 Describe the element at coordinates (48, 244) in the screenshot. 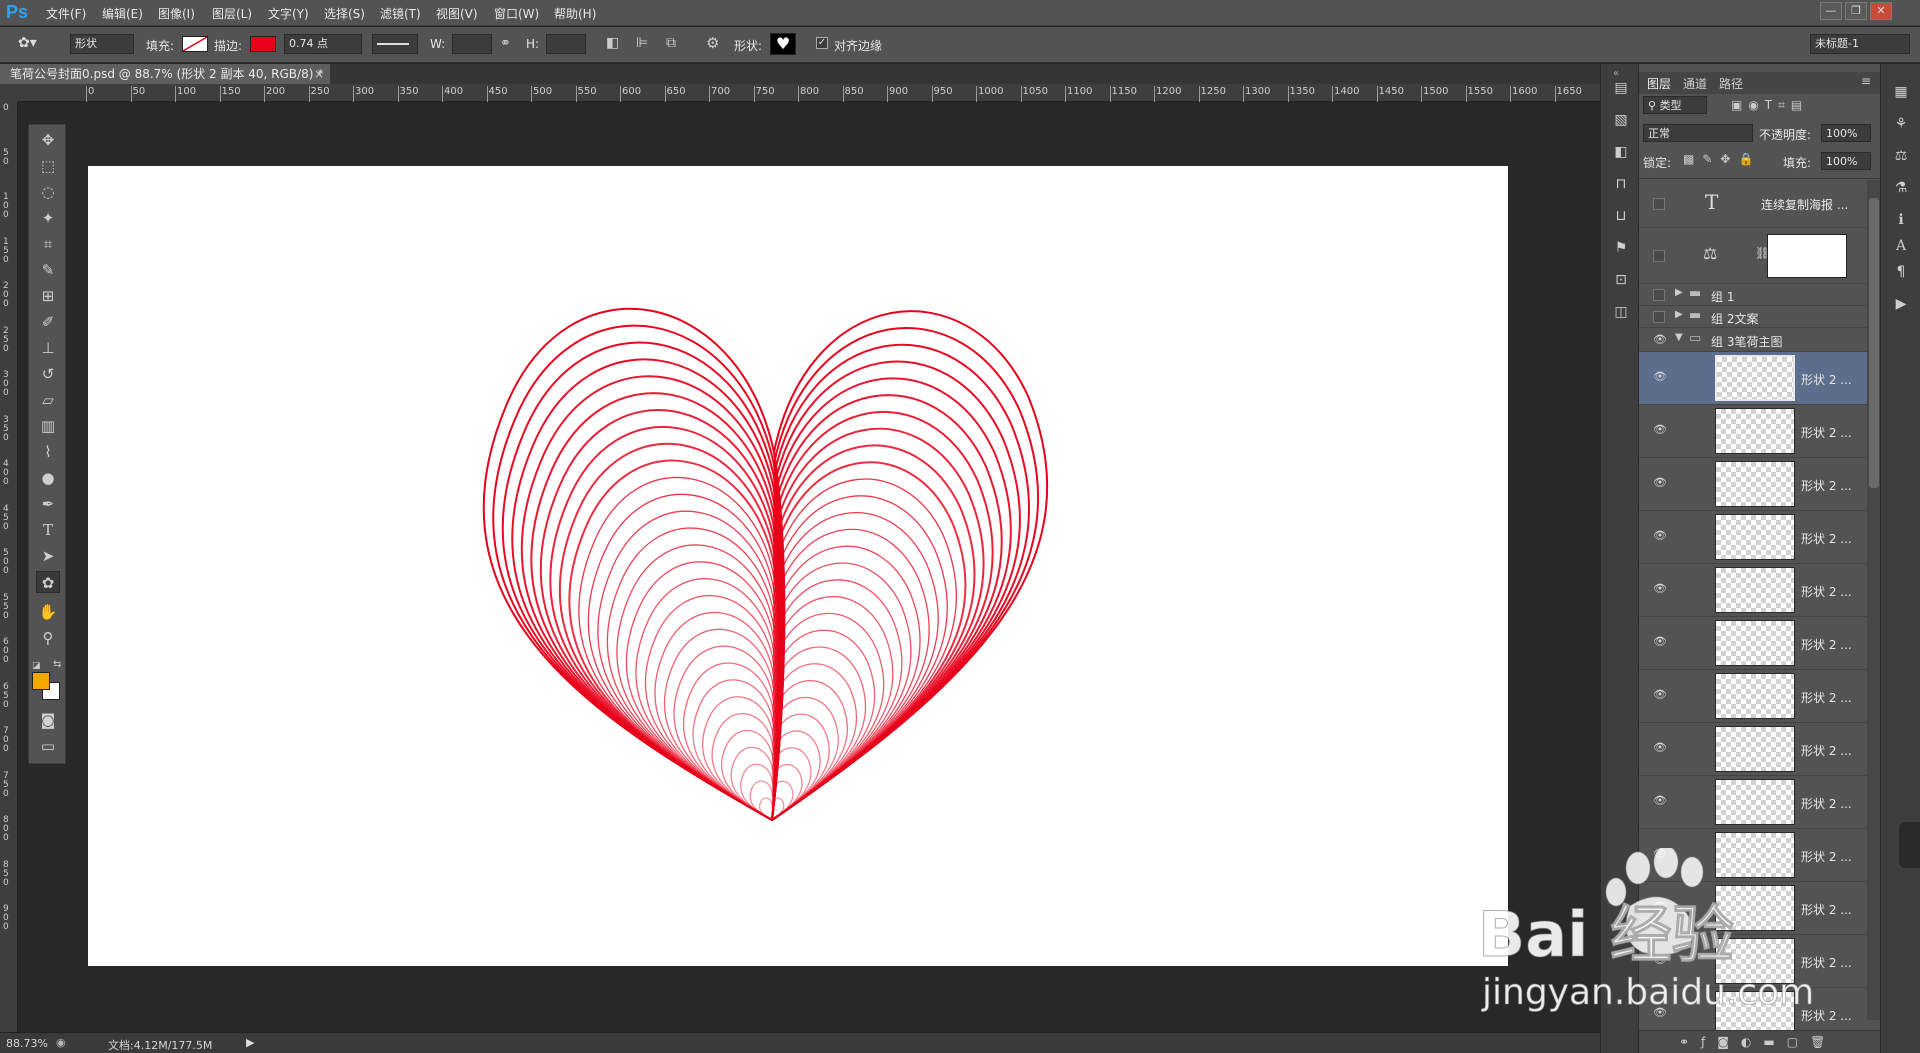

I see `crop-tool-icon: ⌗` at that location.